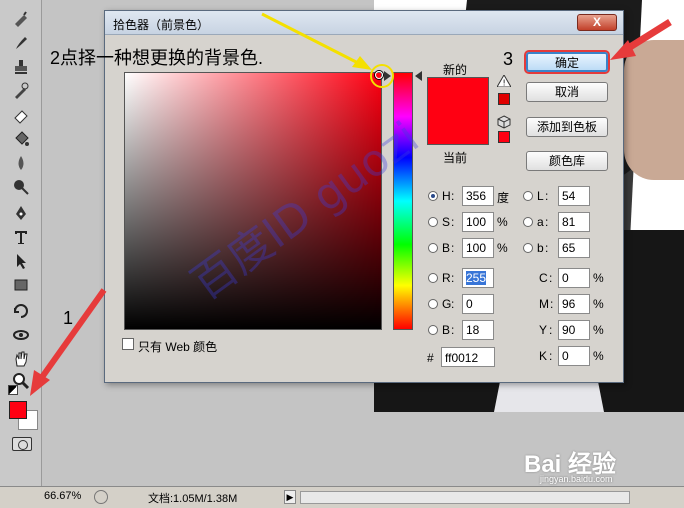  I want to click on step-3-label: 3, so click(508, 59).